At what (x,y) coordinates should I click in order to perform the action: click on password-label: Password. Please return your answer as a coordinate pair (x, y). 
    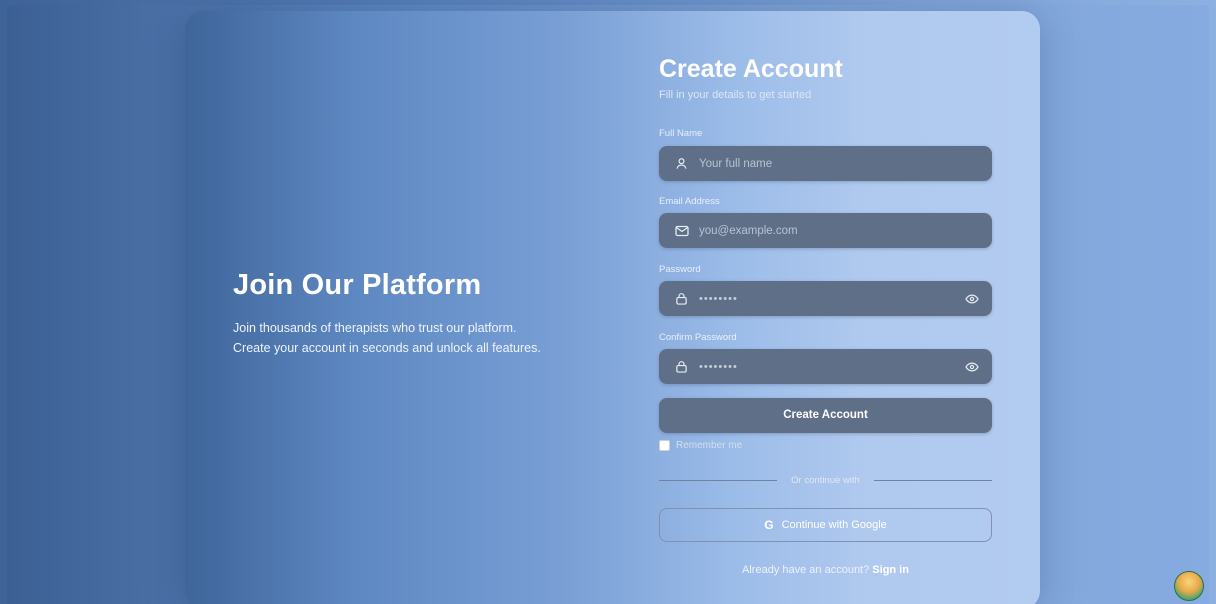
    Looking at the image, I should click on (680, 269).